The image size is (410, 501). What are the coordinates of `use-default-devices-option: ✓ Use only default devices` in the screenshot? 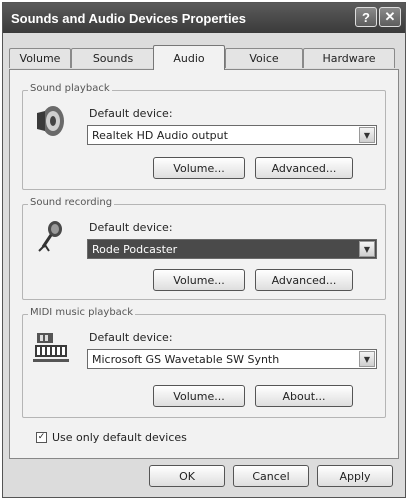 It's located at (111, 437).